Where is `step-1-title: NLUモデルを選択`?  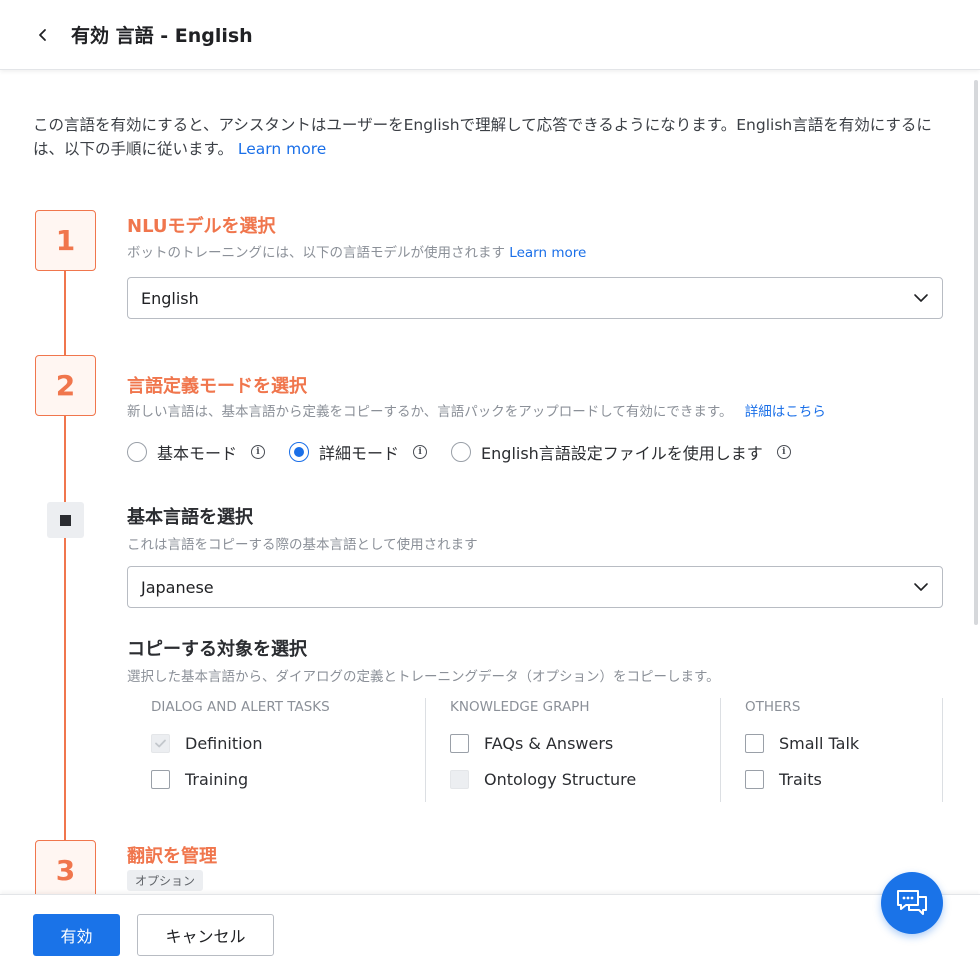
step-1-title: NLUモデルを選択 is located at coordinates (201, 226).